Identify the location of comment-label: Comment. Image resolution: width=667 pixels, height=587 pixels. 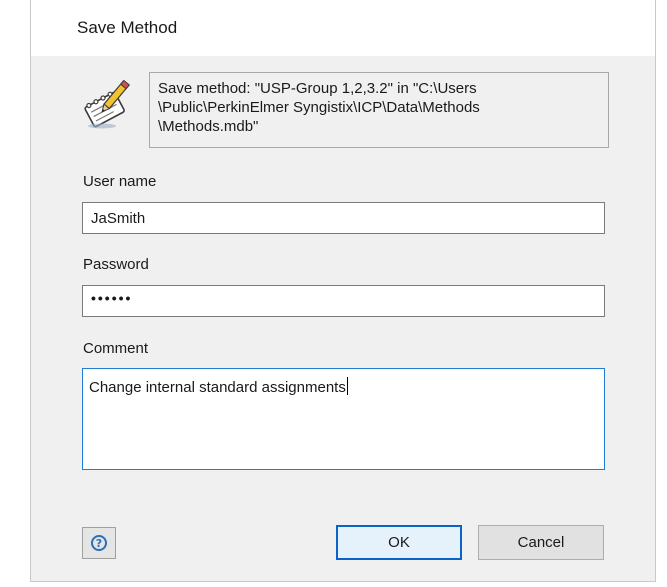
(116, 348).